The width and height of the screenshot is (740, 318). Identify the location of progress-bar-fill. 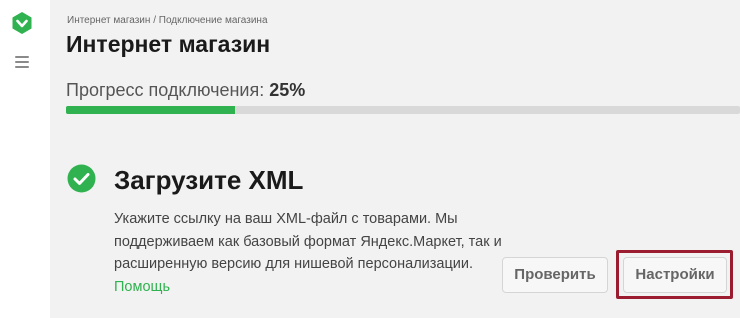
(150, 110).